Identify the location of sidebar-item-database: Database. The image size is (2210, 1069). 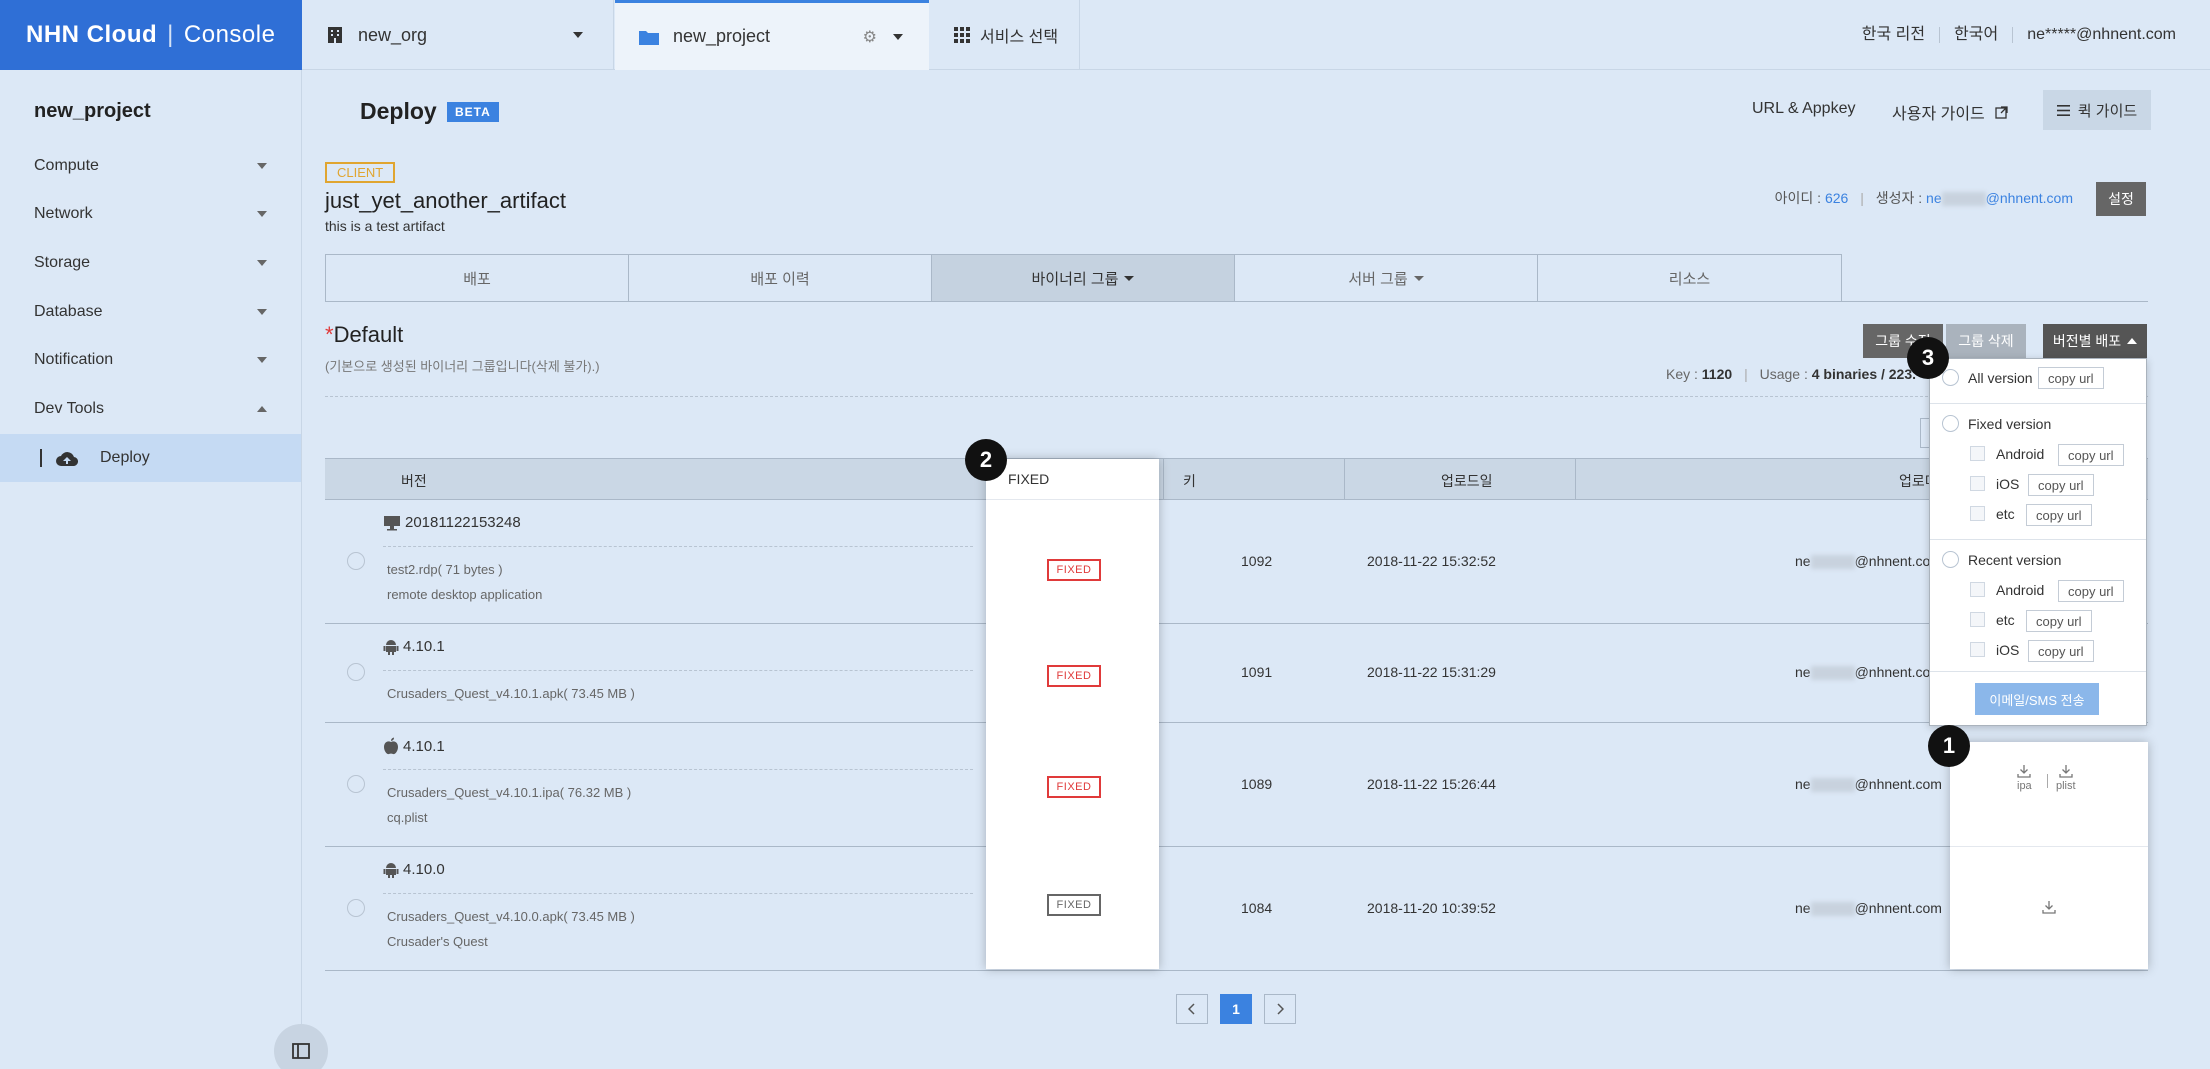
(150, 312).